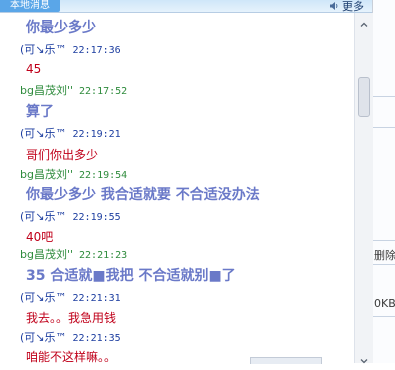 Image resolution: width=395 pixels, height=370 pixels. What do you see at coordinates (364, 97) in the screenshot?
I see `scrollbar-thumb` at bounding box center [364, 97].